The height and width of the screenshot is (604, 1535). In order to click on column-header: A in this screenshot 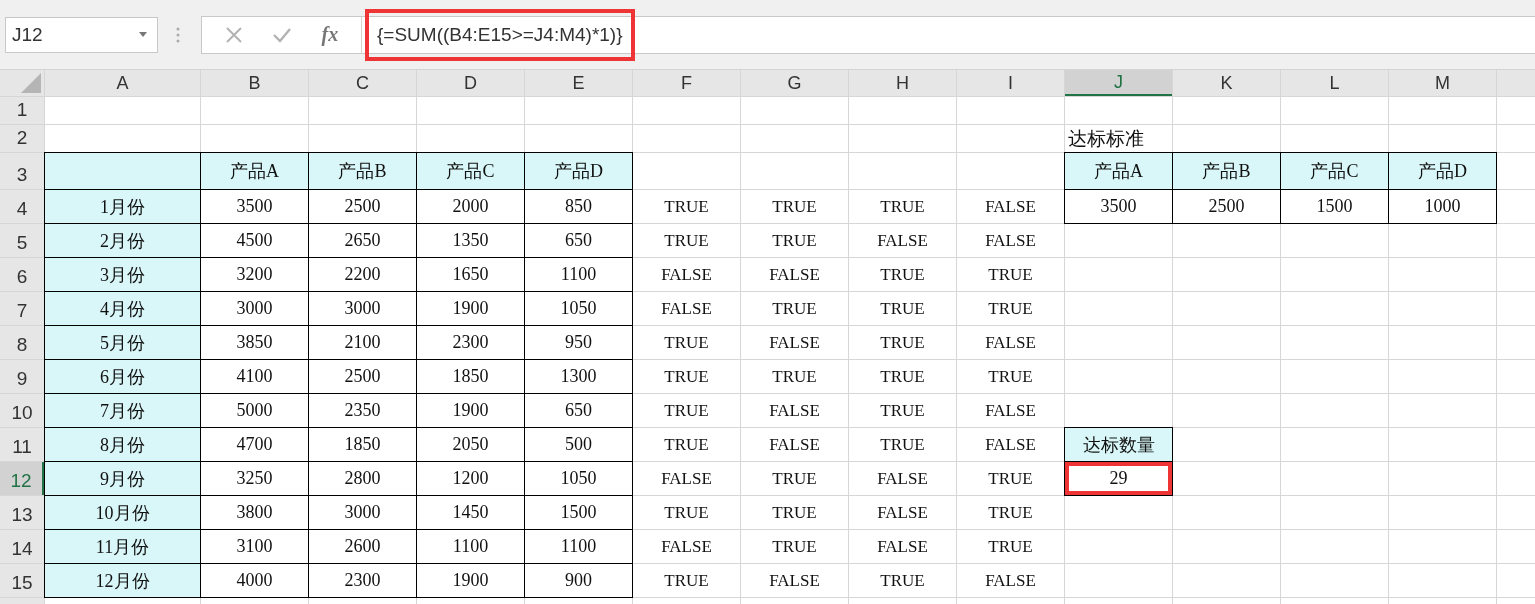, I will do `click(122, 83)`.